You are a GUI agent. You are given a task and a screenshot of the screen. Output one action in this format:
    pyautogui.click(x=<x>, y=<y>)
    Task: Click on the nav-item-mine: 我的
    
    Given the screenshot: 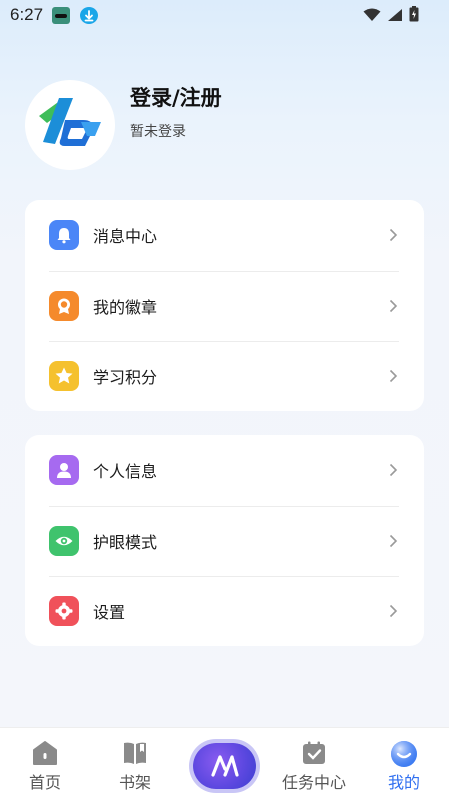 What is the action you would take?
    pyautogui.click(x=404, y=763)
    